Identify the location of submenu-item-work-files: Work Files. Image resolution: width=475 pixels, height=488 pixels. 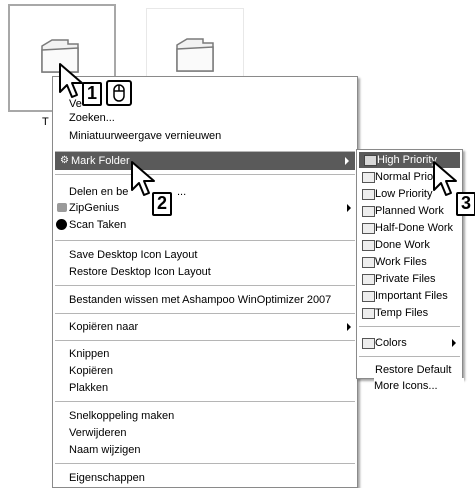
(409, 262).